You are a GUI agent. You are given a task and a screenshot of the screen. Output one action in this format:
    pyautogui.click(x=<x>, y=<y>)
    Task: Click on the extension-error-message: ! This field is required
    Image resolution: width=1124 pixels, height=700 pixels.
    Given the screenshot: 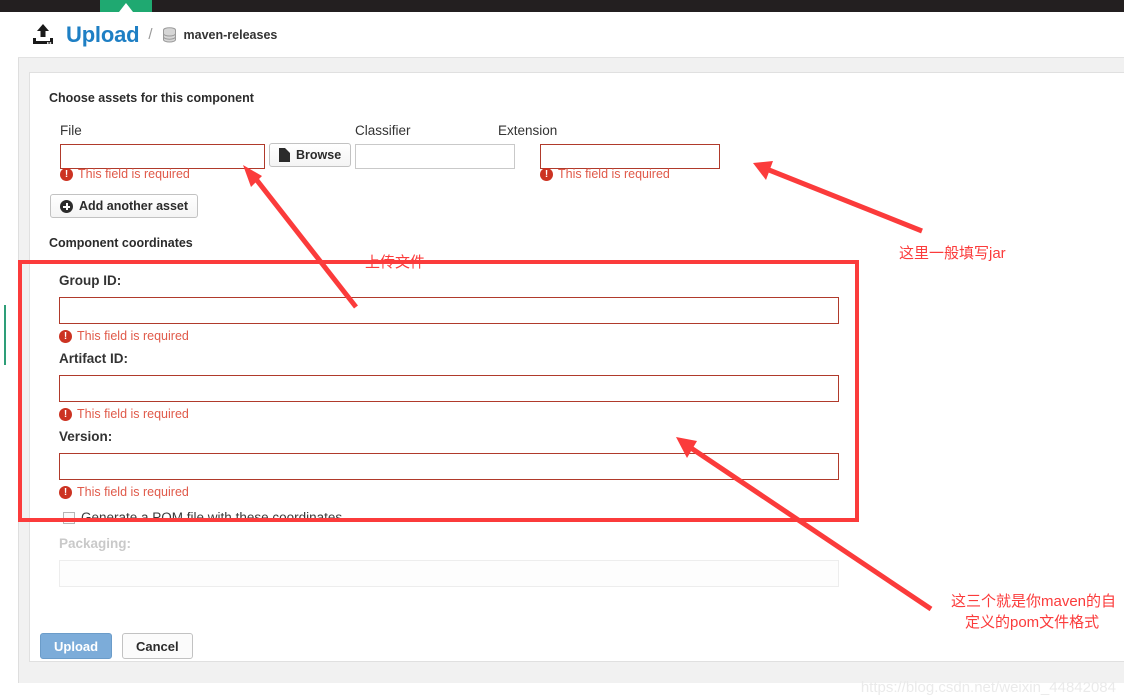 What is the action you would take?
    pyautogui.click(x=605, y=174)
    